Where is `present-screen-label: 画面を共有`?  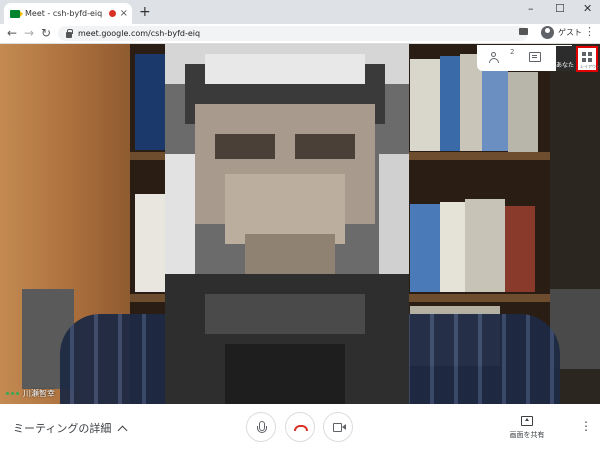 present-screen-label: 画面を共有 is located at coordinates (527, 435).